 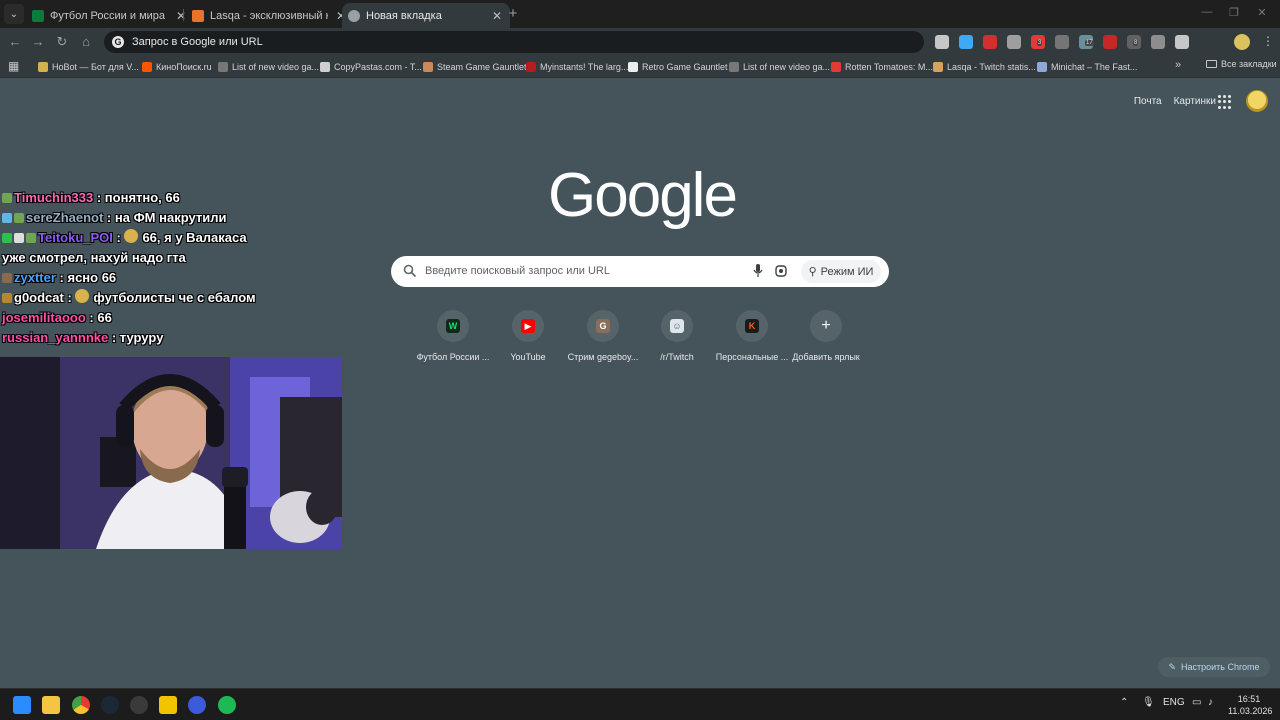 What do you see at coordinates (1268, 41) in the screenshot?
I see `more-menu-icon: ⋮` at bounding box center [1268, 41].